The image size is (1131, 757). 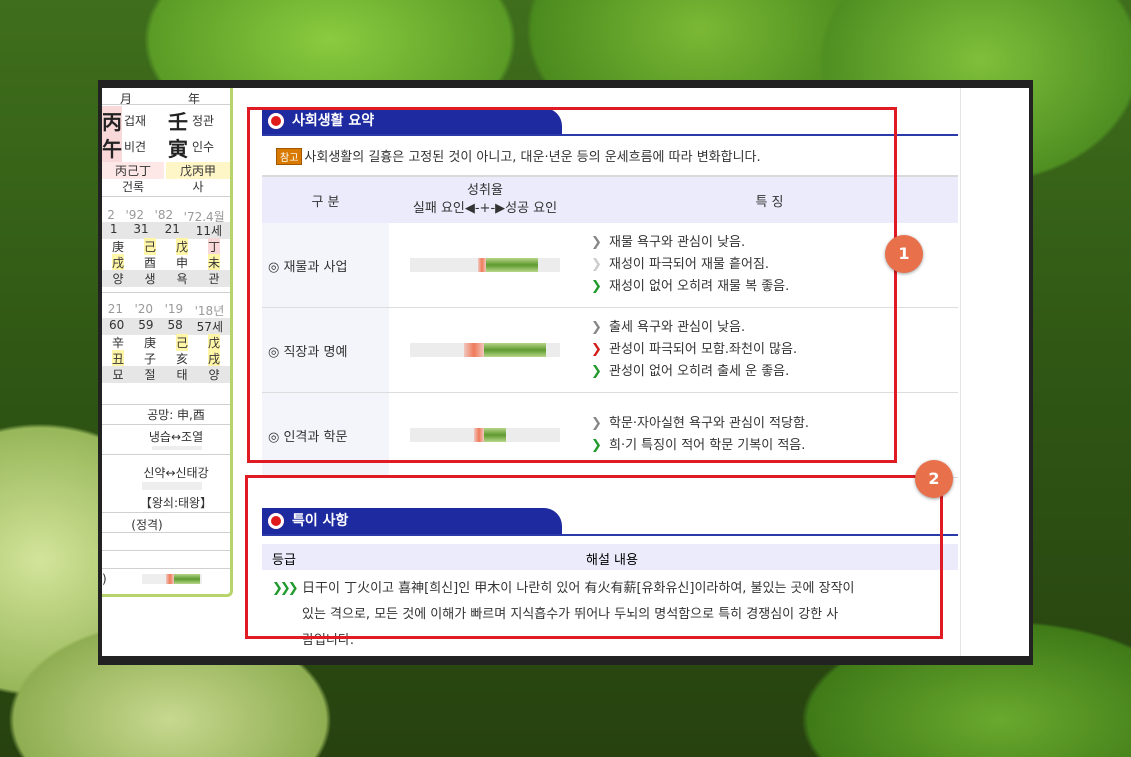 What do you see at coordinates (176, 437) in the screenshot?
I see `temperature-scale-label: 냉습↔조열` at bounding box center [176, 437].